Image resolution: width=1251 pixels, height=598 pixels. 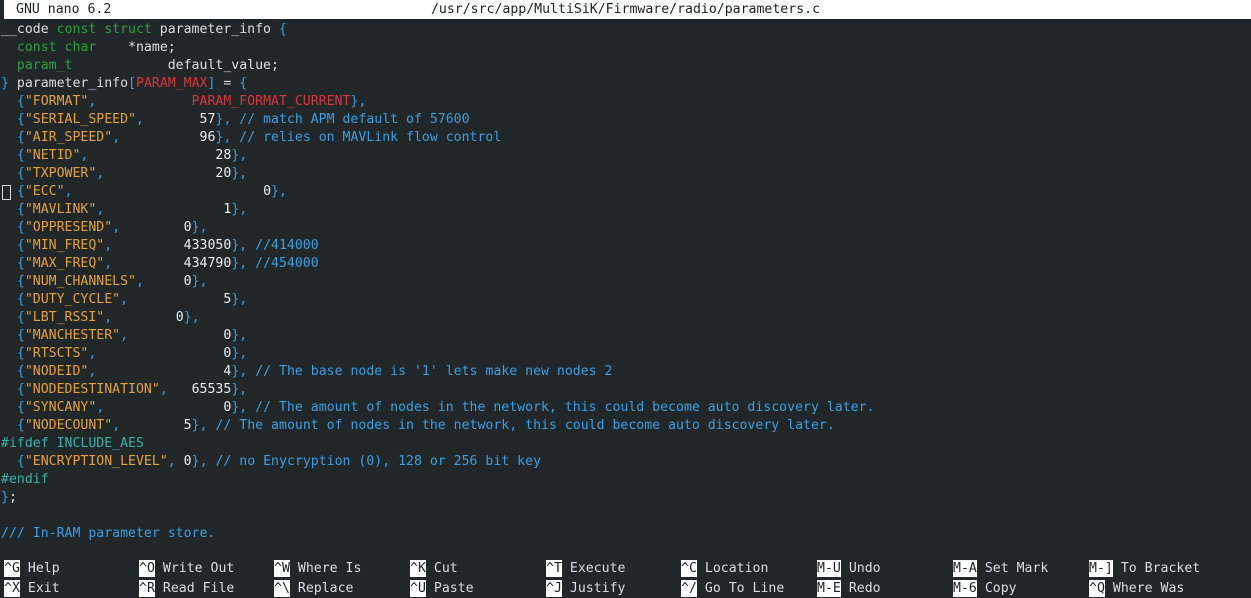 I want to click on code-line: const char *name;, so click(x=625, y=48).